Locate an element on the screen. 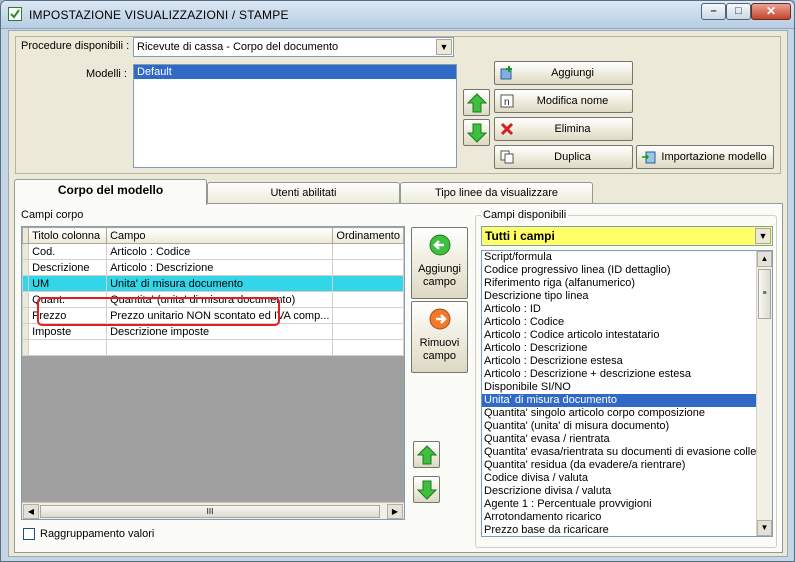  modifica-nome-button: n Modifica nome is located at coordinates (563, 101).